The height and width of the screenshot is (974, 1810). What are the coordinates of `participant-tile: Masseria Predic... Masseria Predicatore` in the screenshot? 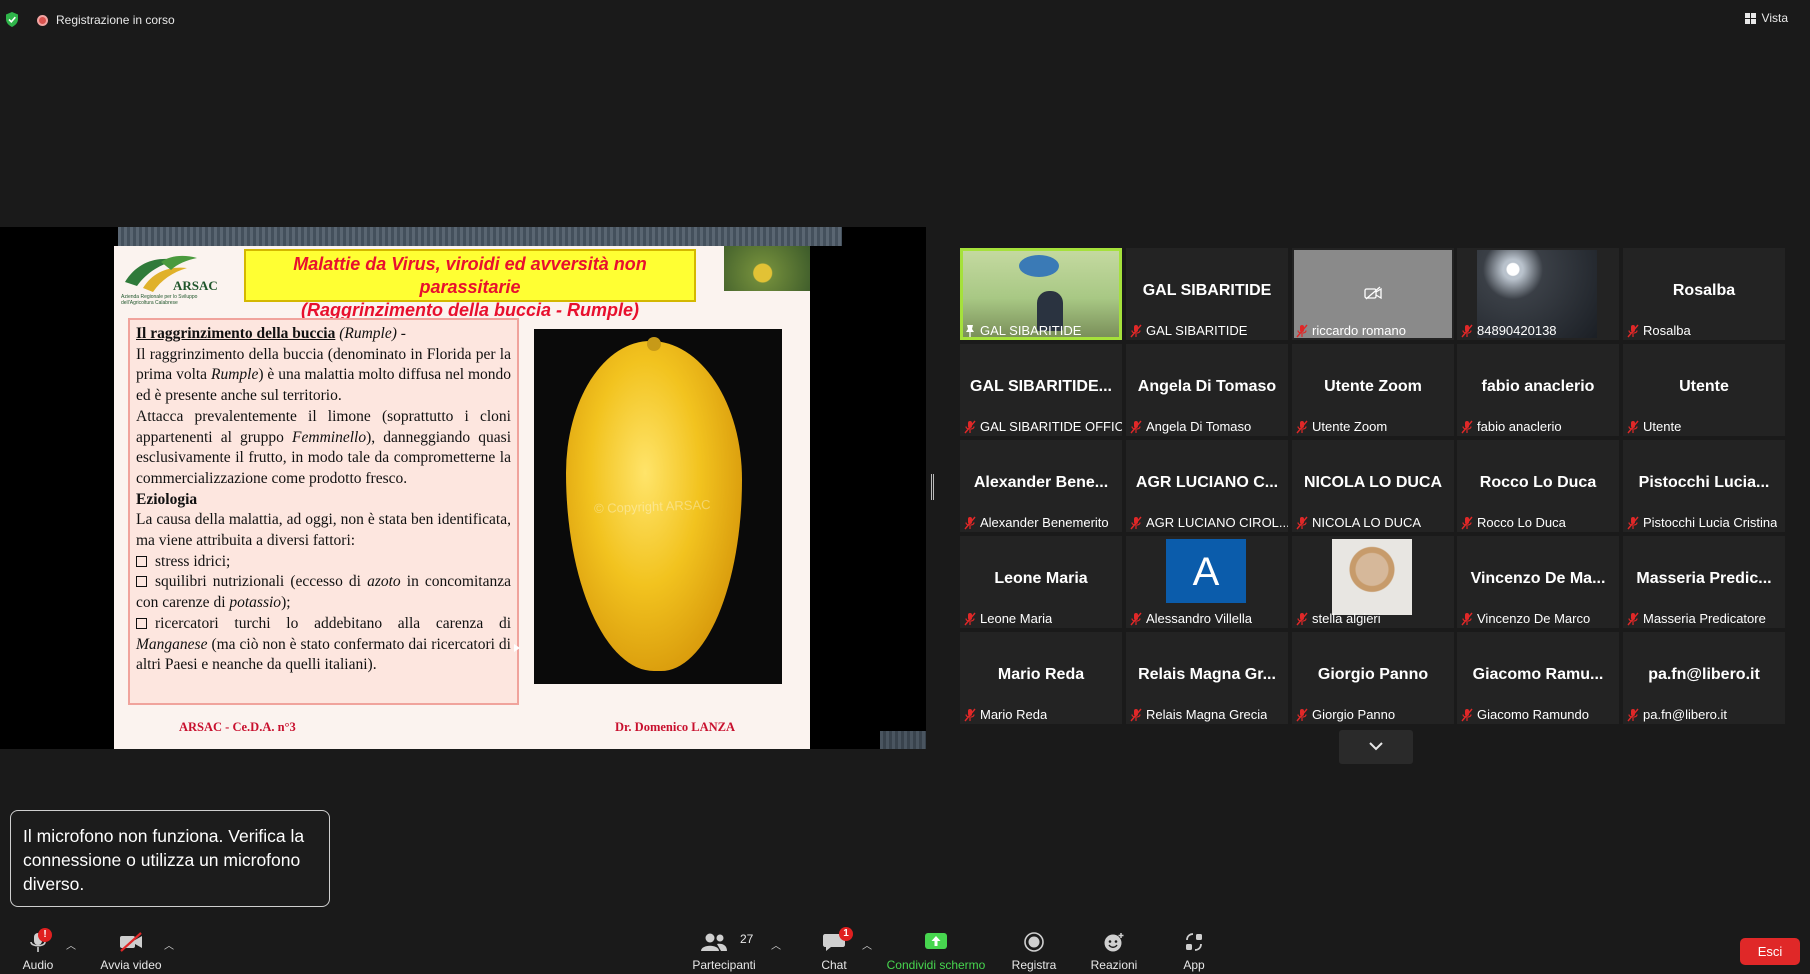 It's located at (1704, 582).